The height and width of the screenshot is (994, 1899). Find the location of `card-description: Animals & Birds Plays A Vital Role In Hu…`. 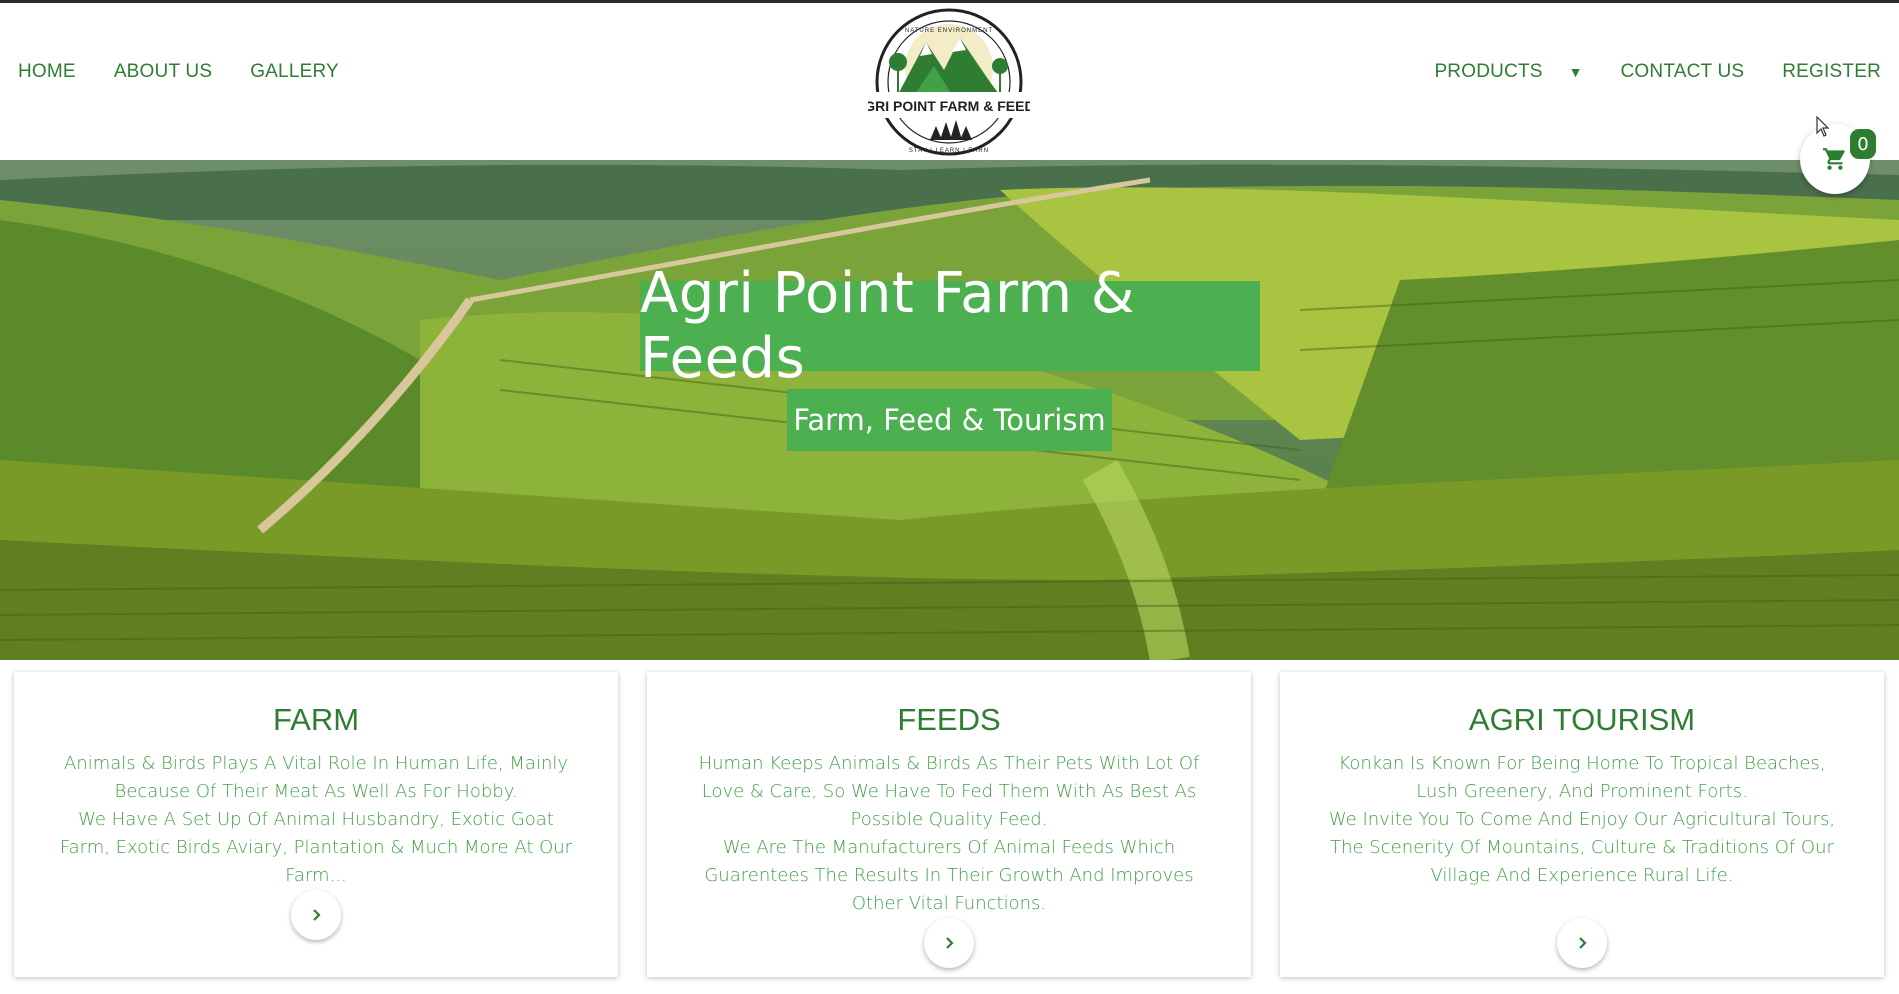

card-description: Animals & Birds Plays A Vital Role In Hu… is located at coordinates (316, 819).